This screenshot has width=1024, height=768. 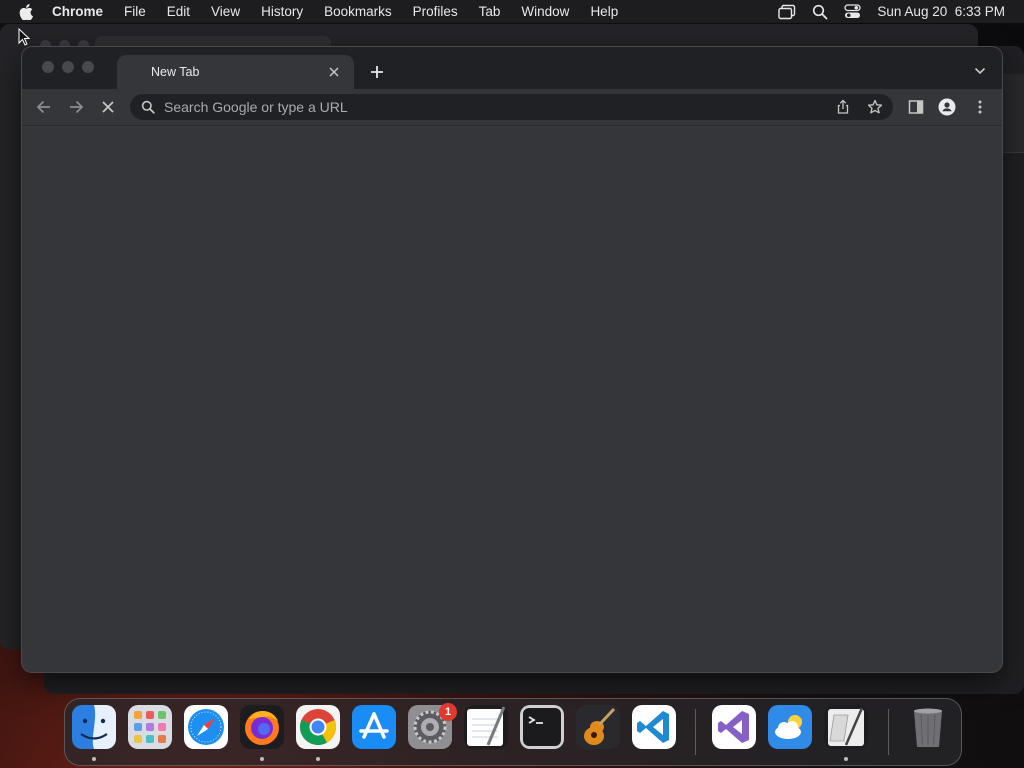 What do you see at coordinates (654, 727) in the screenshot?
I see `dock-vscode-icon` at bounding box center [654, 727].